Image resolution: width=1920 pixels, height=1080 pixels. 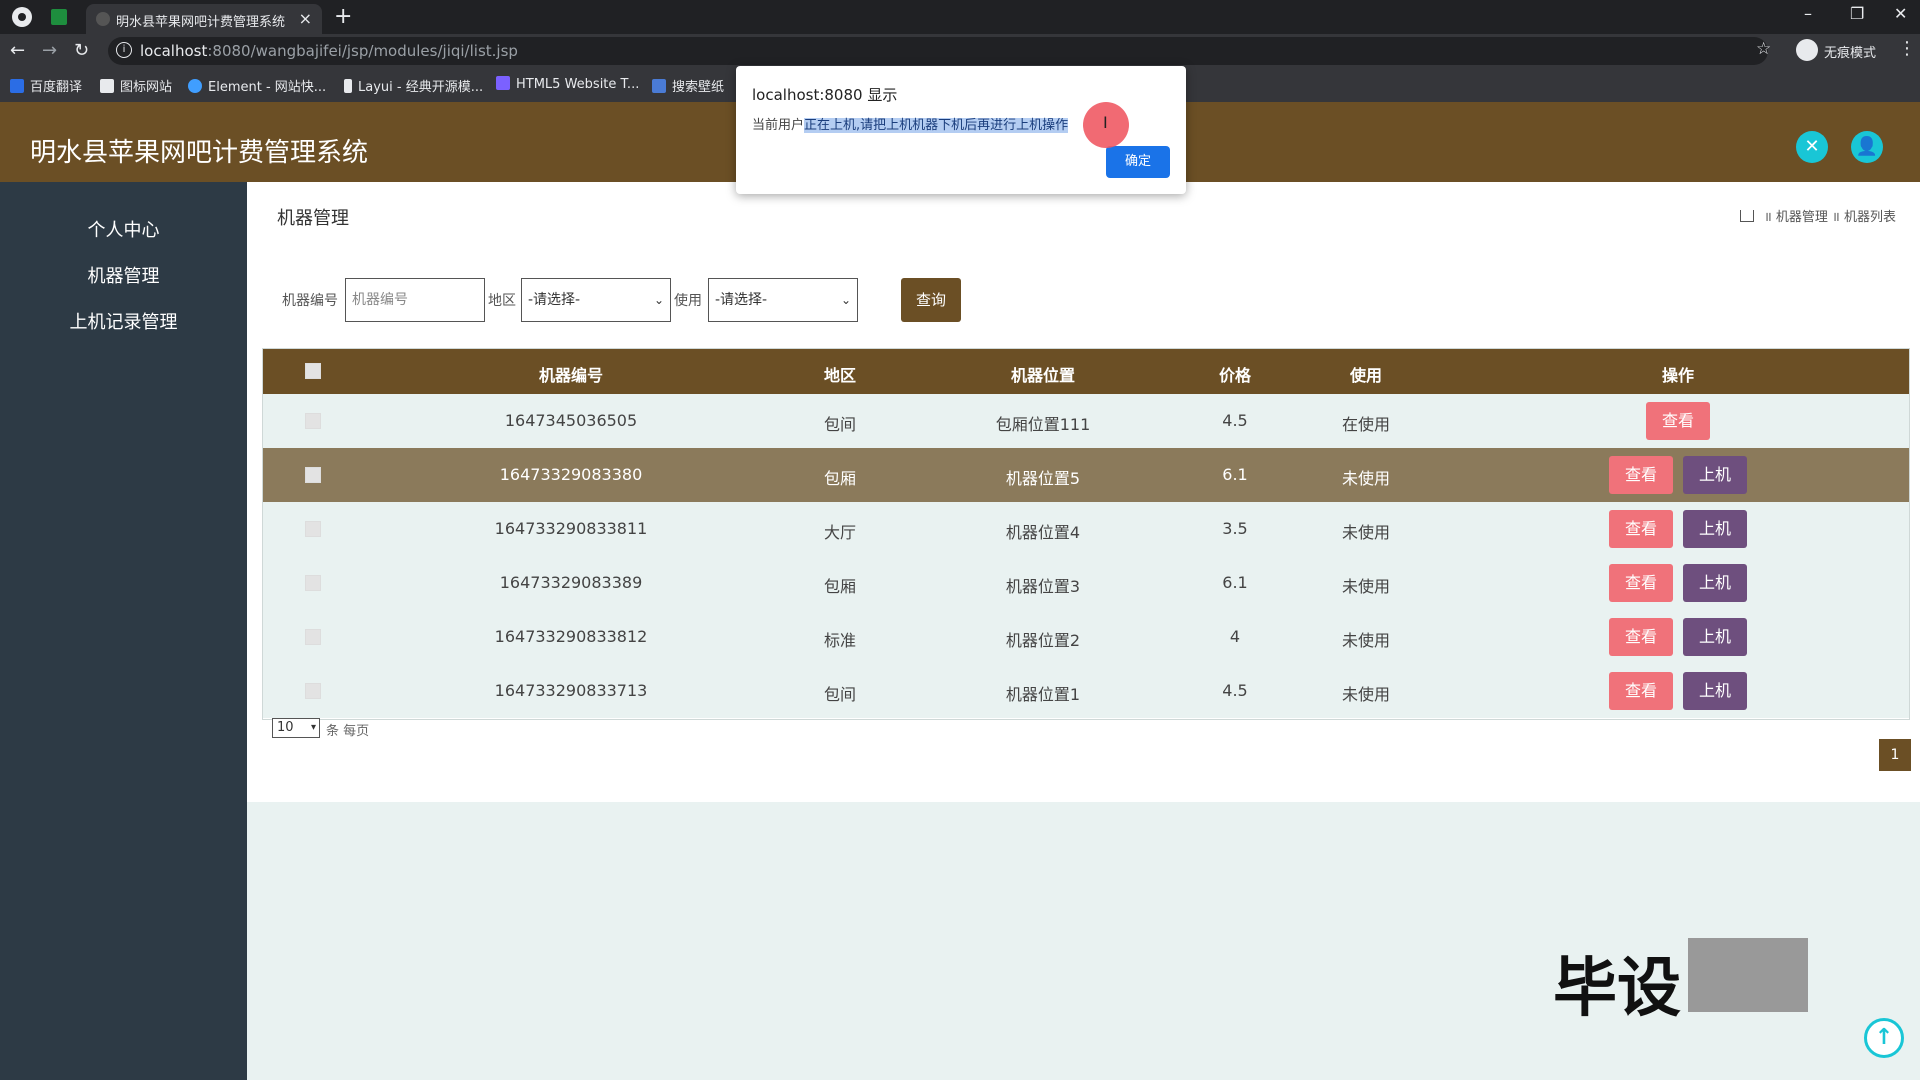 I want to click on bookmark-item: 搜索壁纸, so click(x=688, y=85).